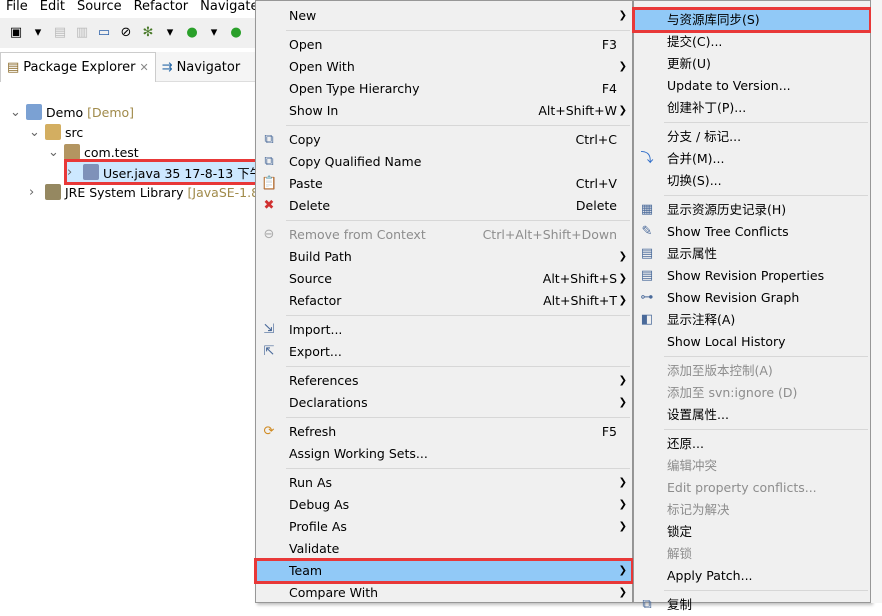 This screenshot has width=882, height=616. What do you see at coordinates (104, 33) in the screenshot?
I see `terminal-icon: ▭` at bounding box center [104, 33].